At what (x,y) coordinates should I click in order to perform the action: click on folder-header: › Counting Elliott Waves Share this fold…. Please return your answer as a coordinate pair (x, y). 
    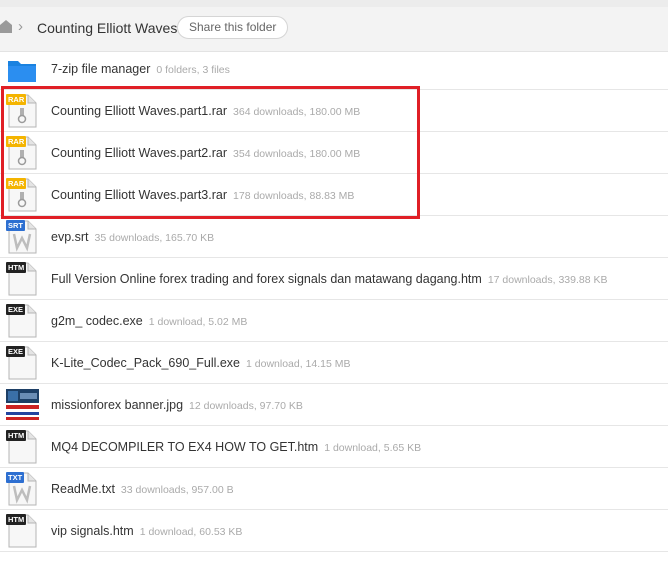
    Looking at the image, I should click on (334, 26).